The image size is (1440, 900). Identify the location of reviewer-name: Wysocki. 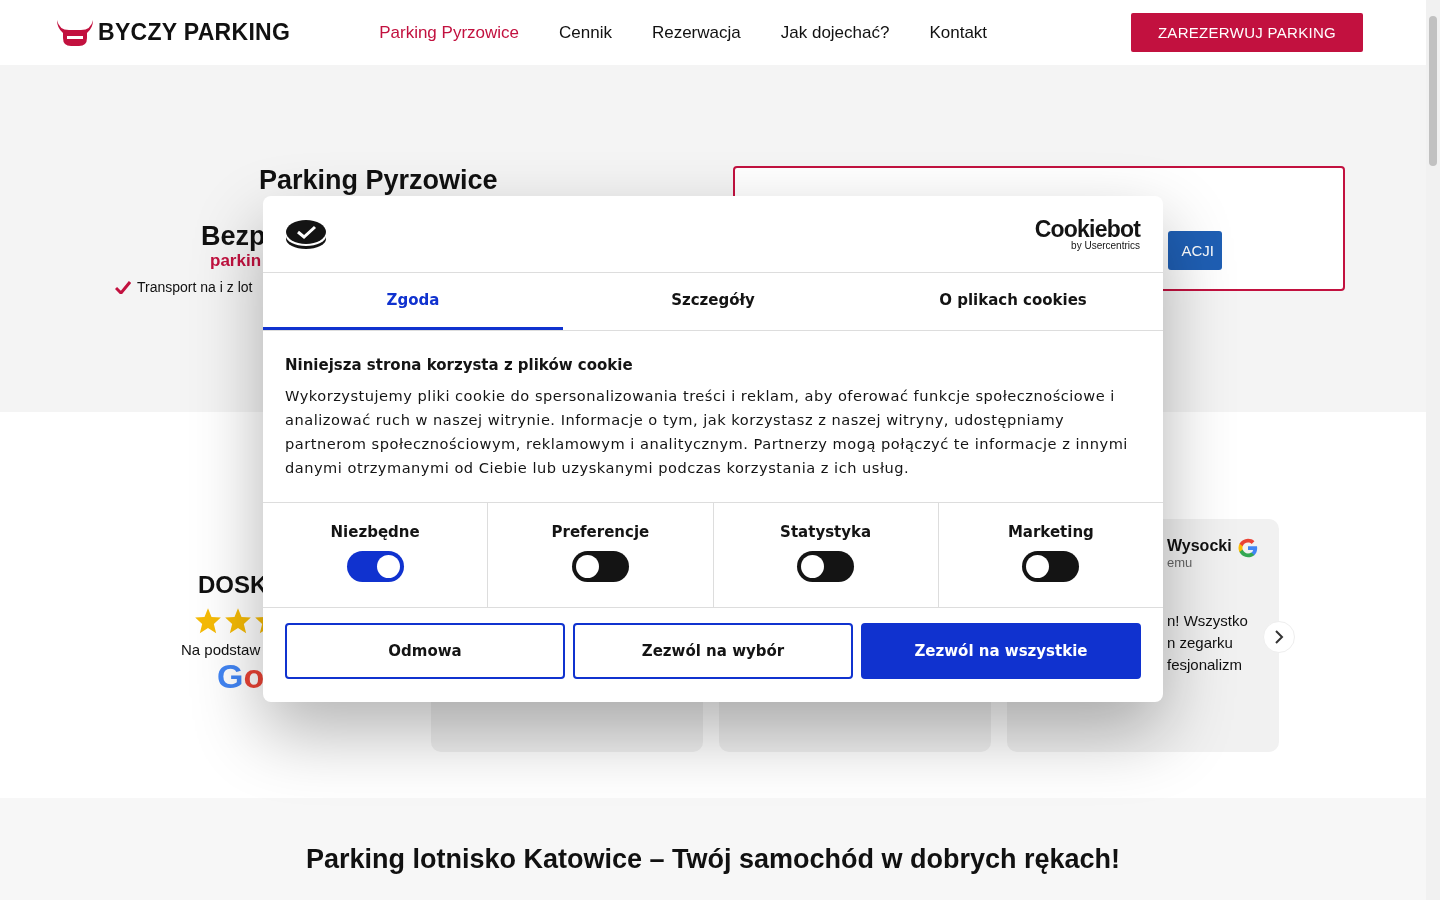
(1199, 546).